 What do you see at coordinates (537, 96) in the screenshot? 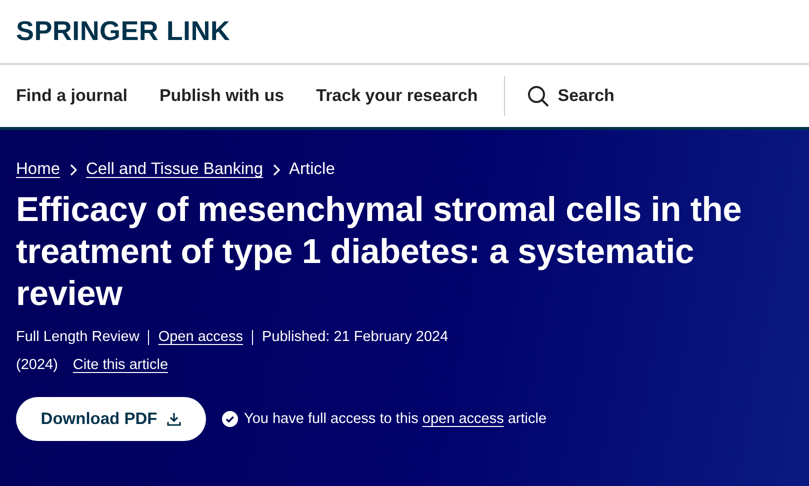
I see `search-icon` at bounding box center [537, 96].